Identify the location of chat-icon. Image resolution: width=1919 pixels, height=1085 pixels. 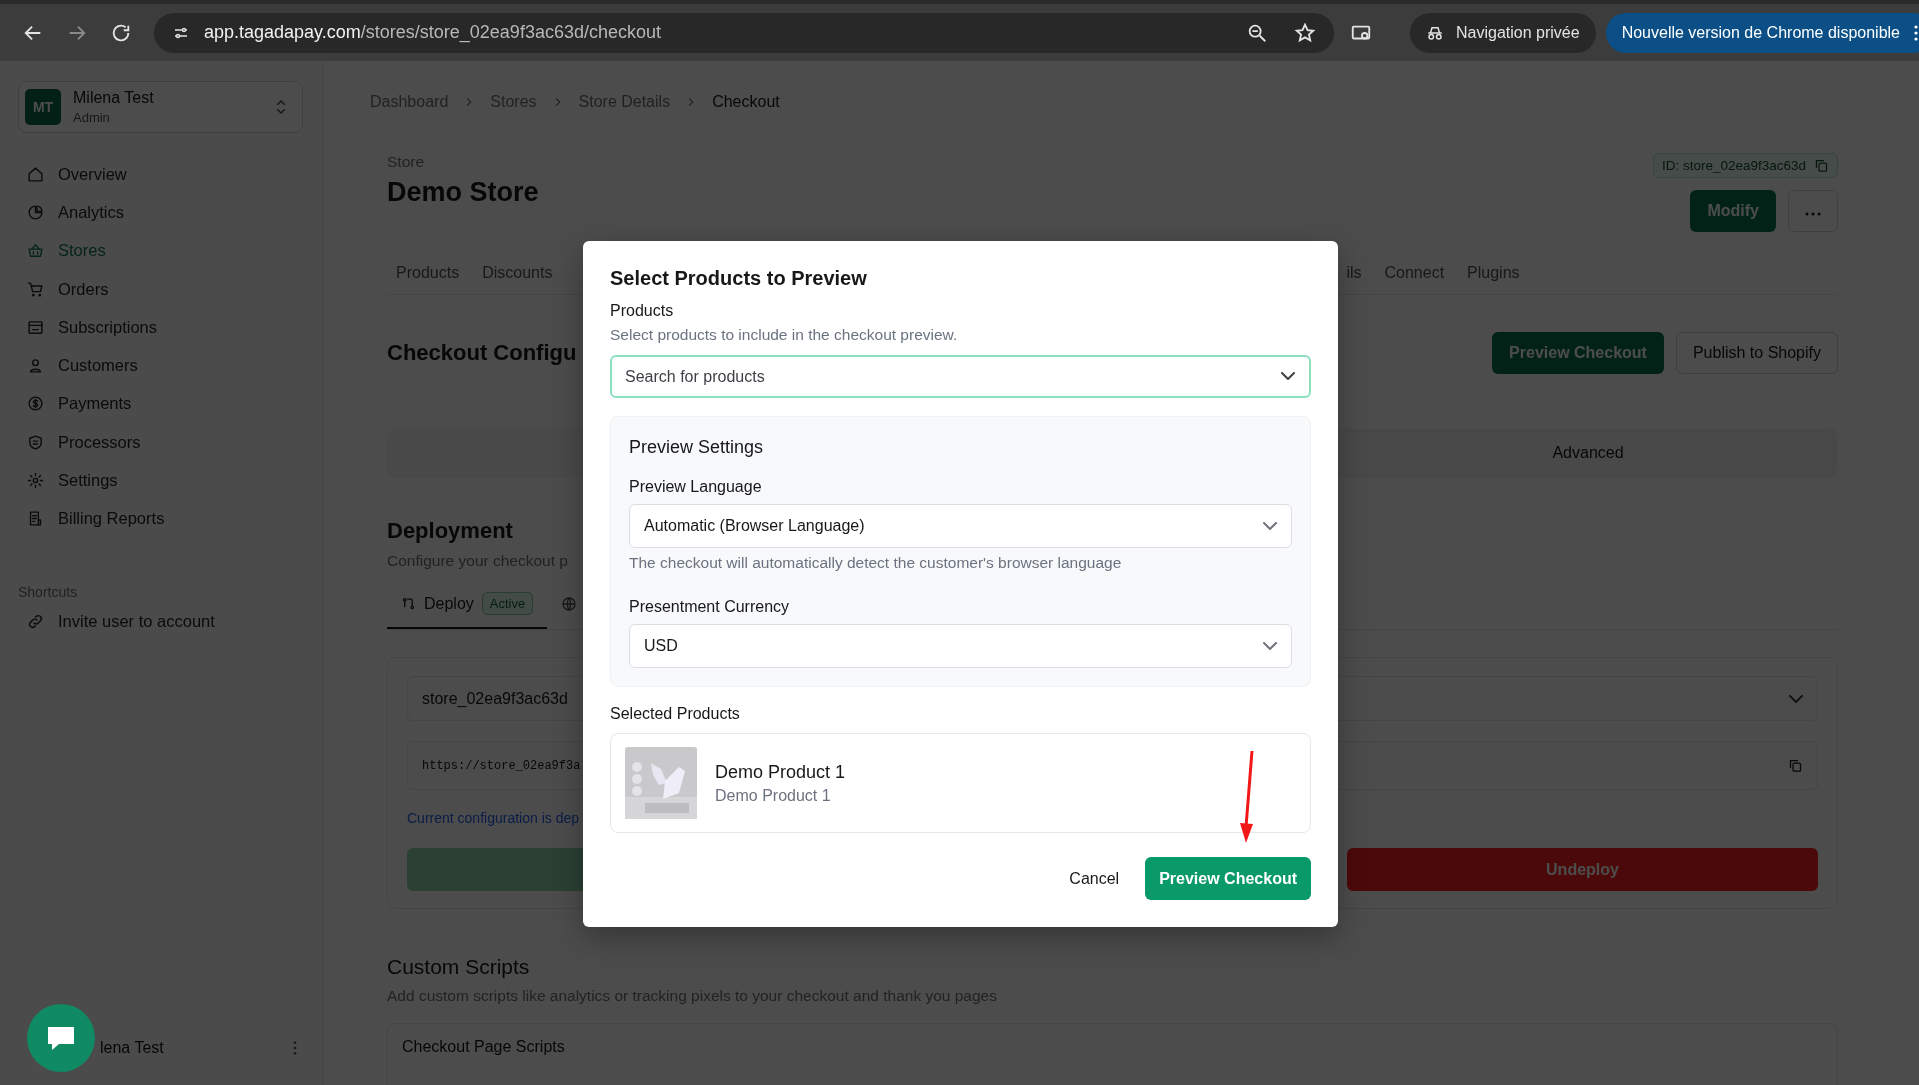
(61, 1038).